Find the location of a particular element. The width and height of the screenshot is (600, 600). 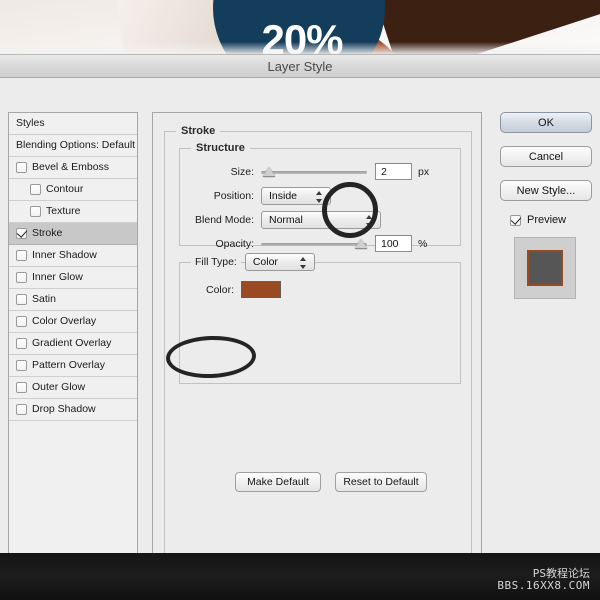

dialog-titlebar: Layer Style is located at coordinates (300, 66).